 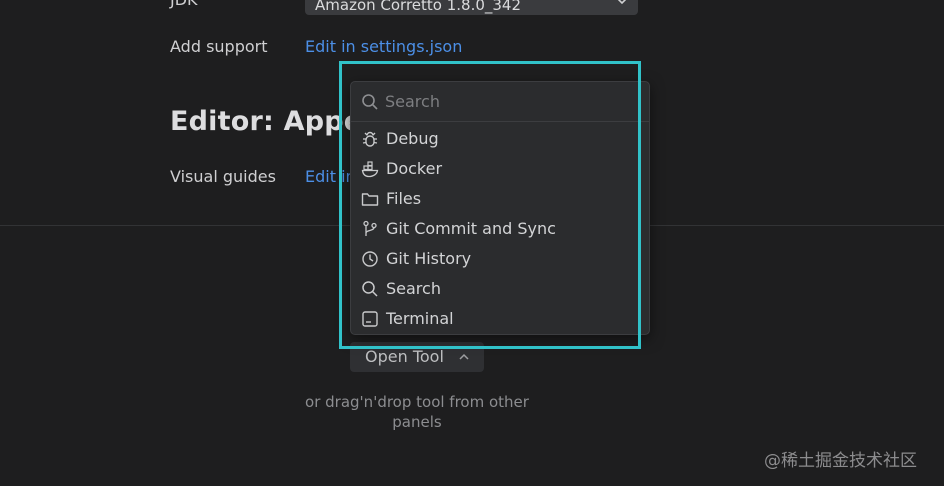 I want to click on jdk-select: Amazon Corretto 1.8.0_342, so click(x=471, y=7).